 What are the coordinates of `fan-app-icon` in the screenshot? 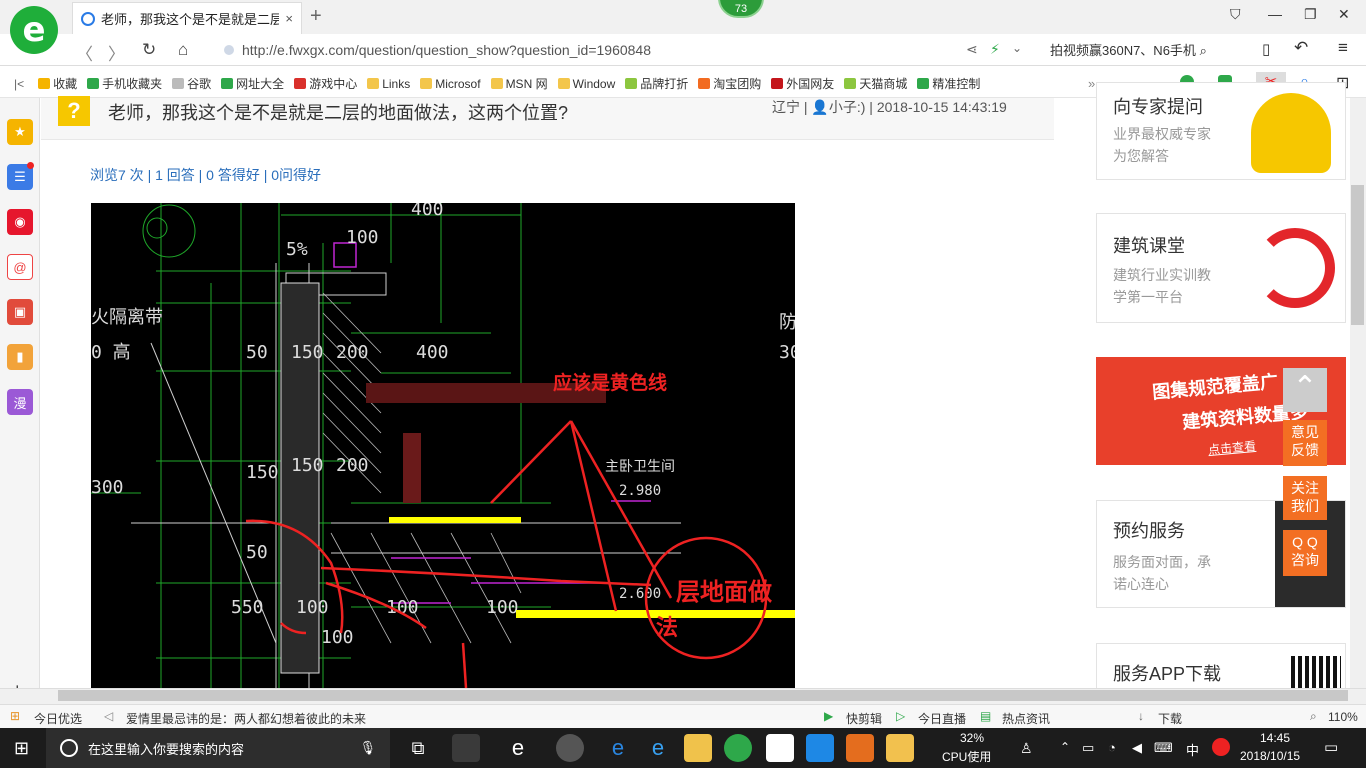 It's located at (466, 748).